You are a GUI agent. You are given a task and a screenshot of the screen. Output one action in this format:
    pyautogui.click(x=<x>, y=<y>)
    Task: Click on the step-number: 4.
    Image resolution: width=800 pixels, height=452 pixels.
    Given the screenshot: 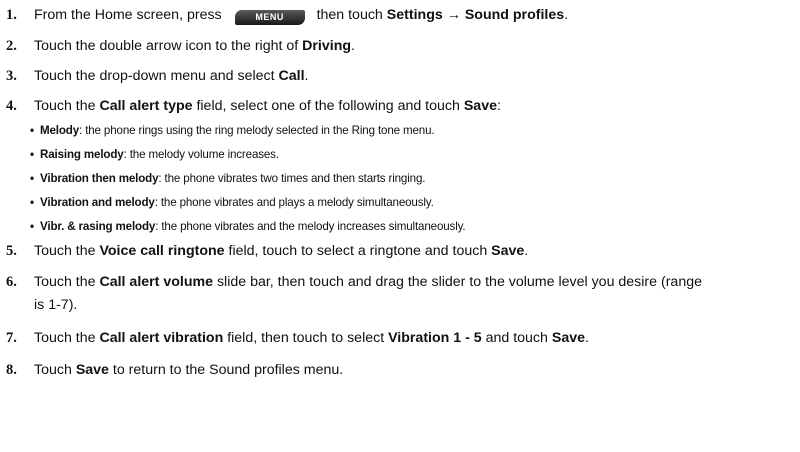 What is the action you would take?
    pyautogui.click(x=11, y=106)
    